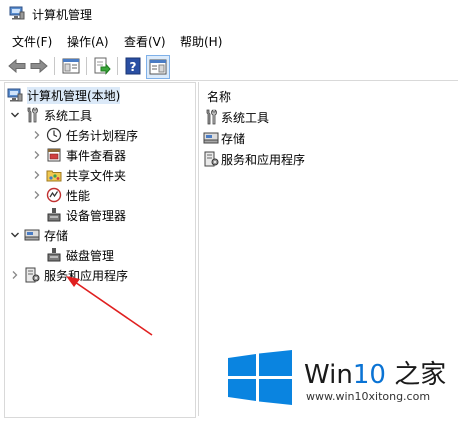 The width and height of the screenshot is (458, 422). I want to click on menu-view: 查看(V), so click(145, 41).